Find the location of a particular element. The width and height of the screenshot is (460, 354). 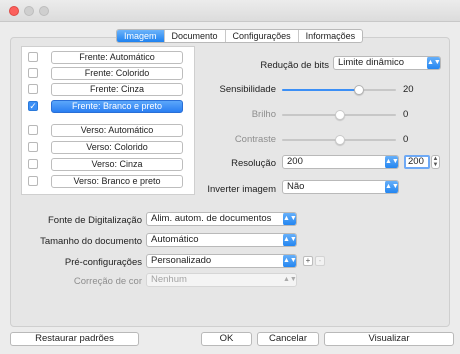

zoom-window-icon is located at coordinates (44, 11).